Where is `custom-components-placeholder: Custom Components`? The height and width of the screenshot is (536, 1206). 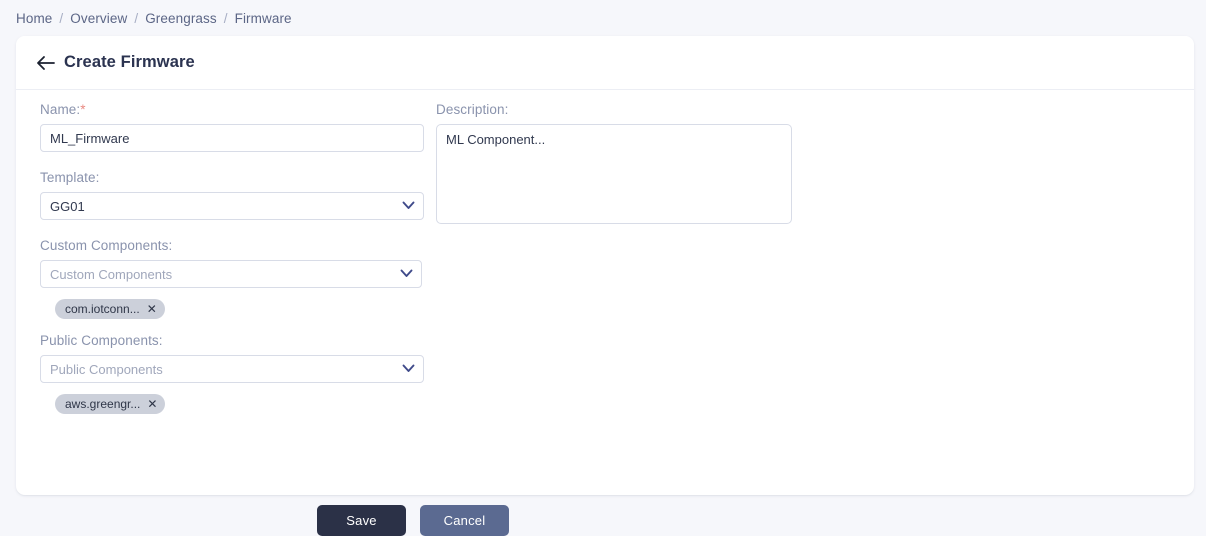 custom-components-placeholder: Custom Components is located at coordinates (111, 274).